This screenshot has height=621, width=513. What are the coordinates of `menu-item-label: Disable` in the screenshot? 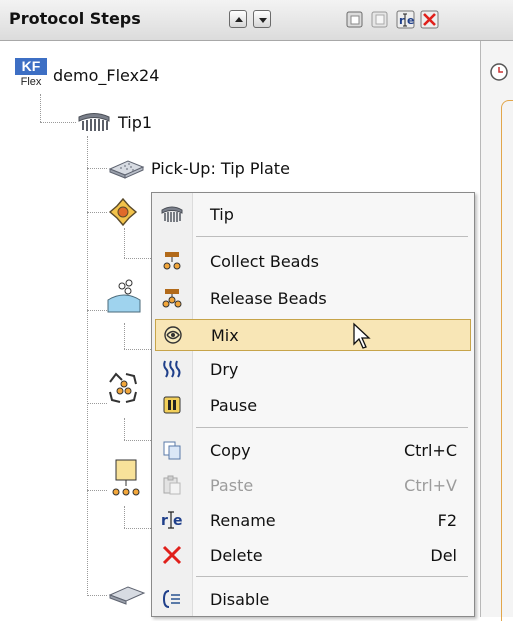 It's located at (240, 599).